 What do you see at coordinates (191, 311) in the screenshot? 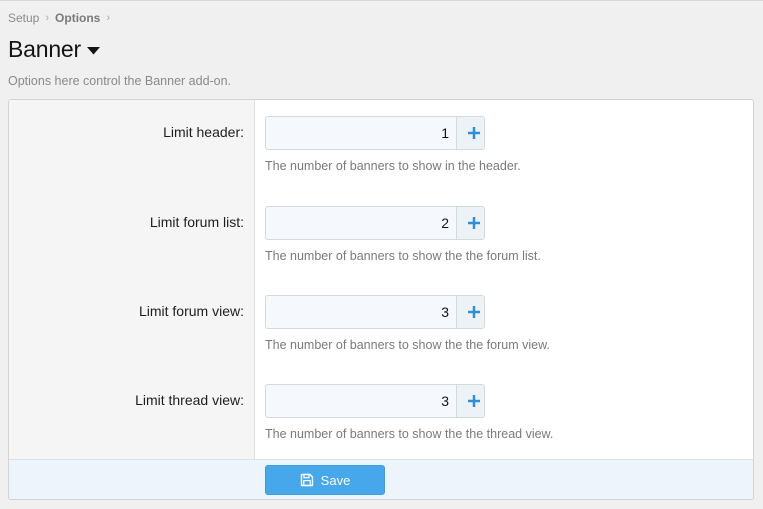
I see `option-label: Limit forum view:` at bounding box center [191, 311].